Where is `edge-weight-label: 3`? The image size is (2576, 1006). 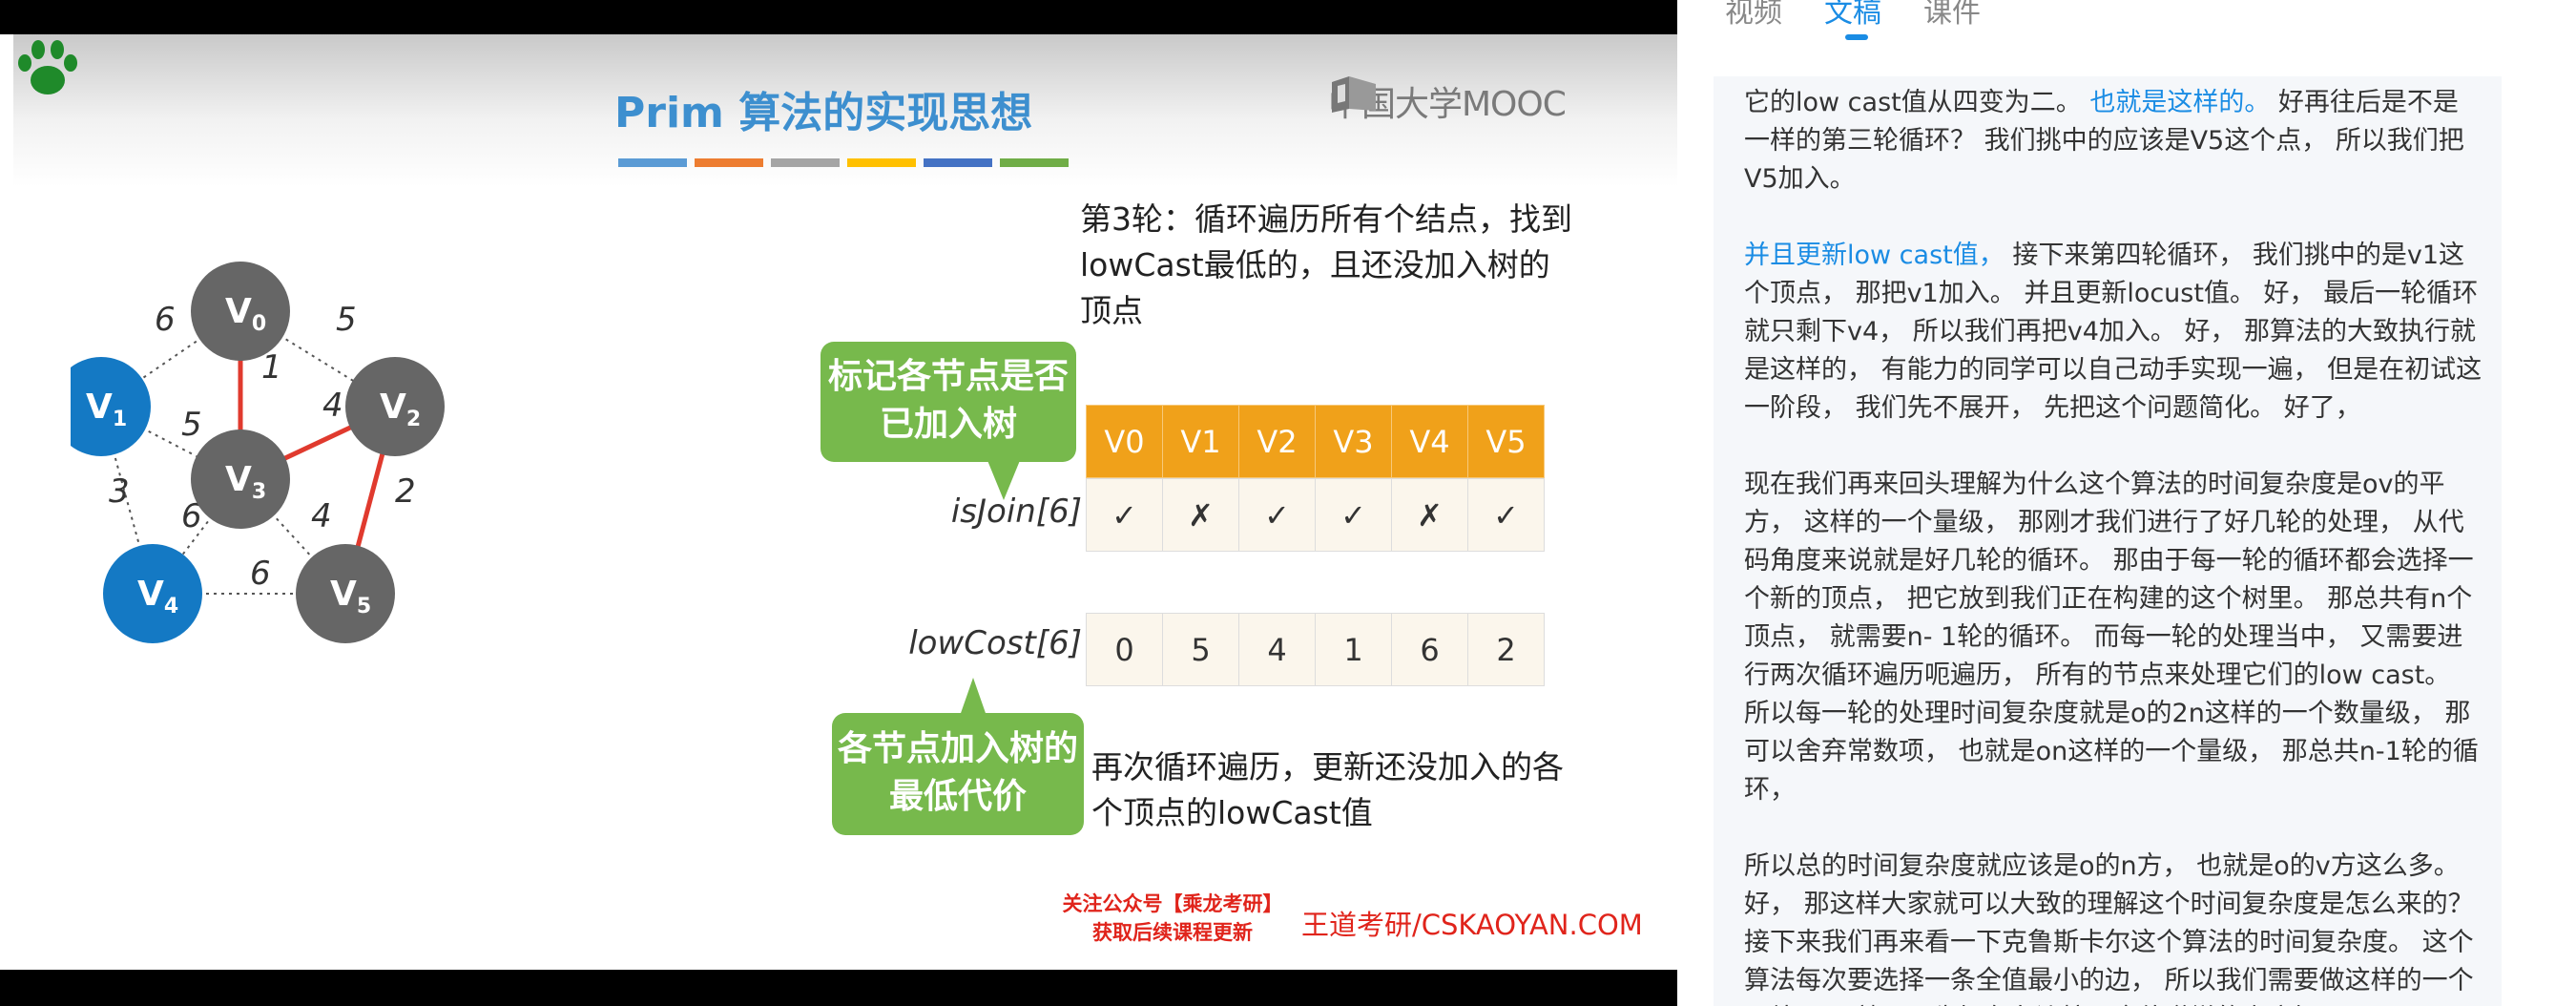
edge-weight-label: 3 is located at coordinates (119, 491).